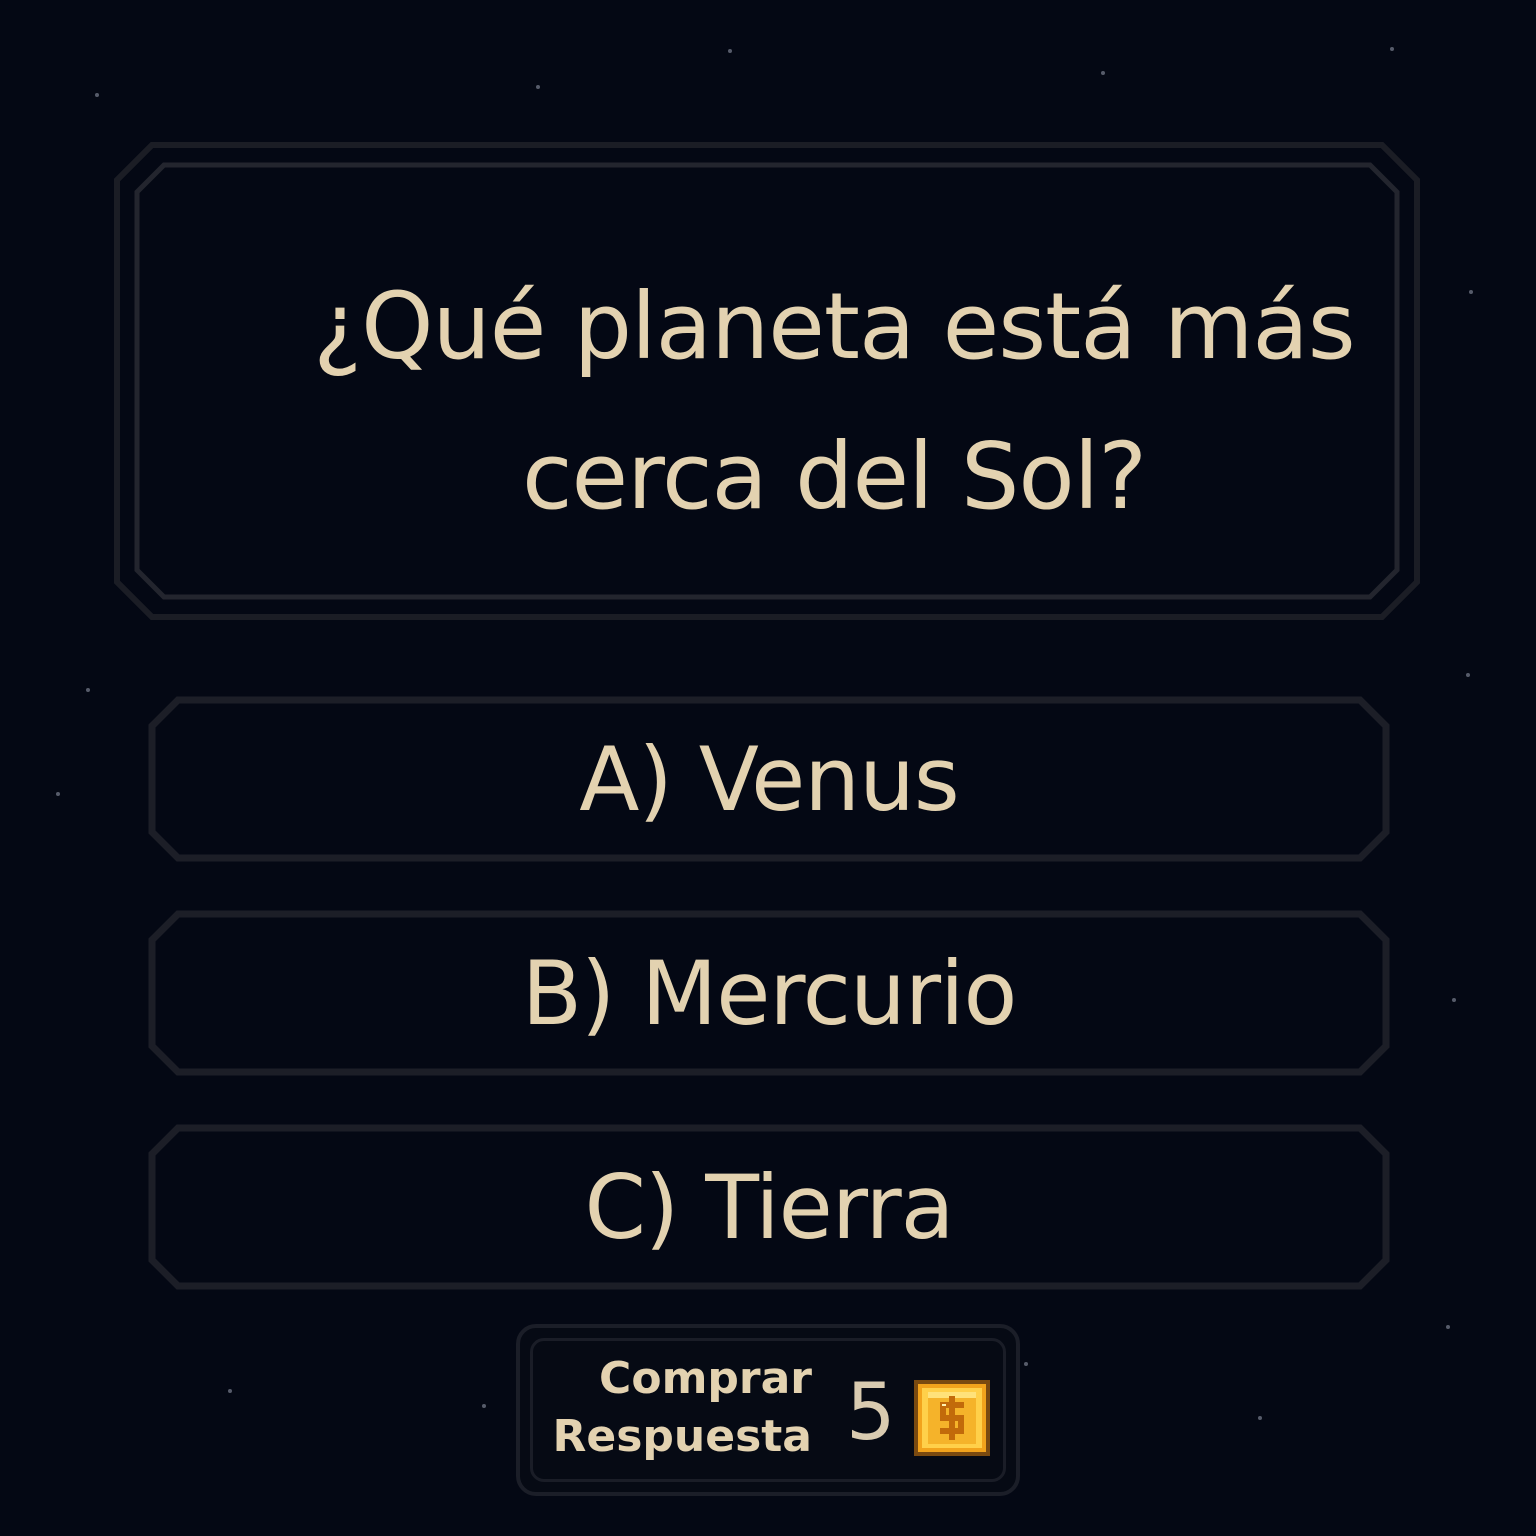 Image resolution: width=1536 pixels, height=1536 pixels. What do you see at coordinates (834, 401) in the screenshot?
I see `question-text: ¿Qué planeta está más cerca del Sol?` at bounding box center [834, 401].